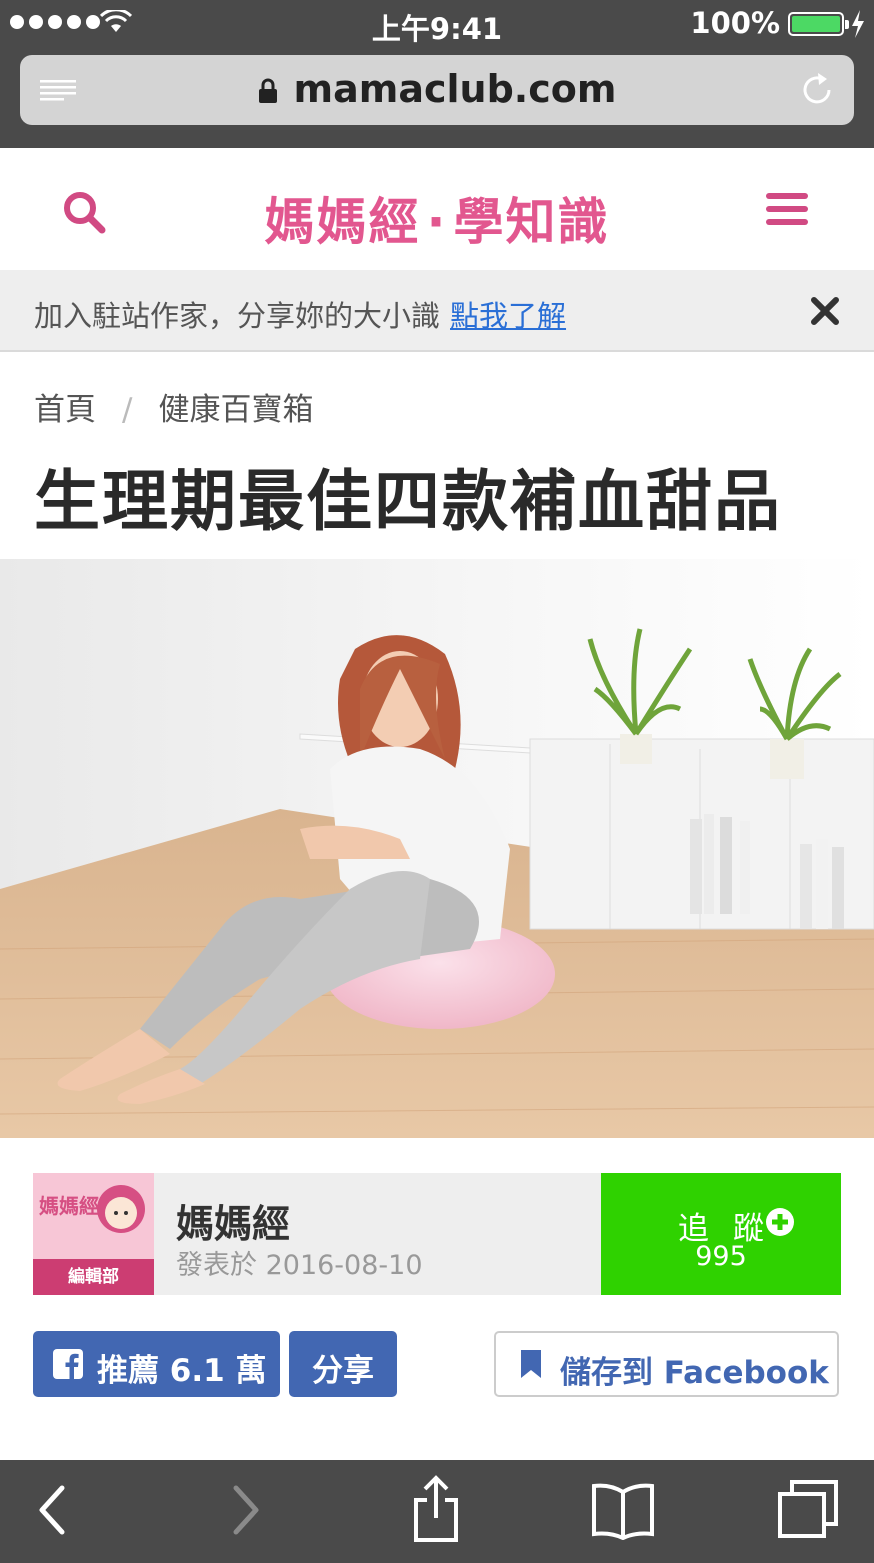 The image size is (874, 1563). Describe the element at coordinates (267, 90) in the screenshot. I see `lock-icon` at that location.